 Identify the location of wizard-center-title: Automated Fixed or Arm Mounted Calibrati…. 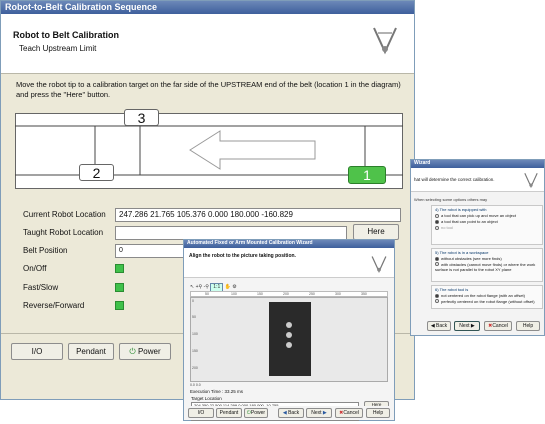
(289, 244).